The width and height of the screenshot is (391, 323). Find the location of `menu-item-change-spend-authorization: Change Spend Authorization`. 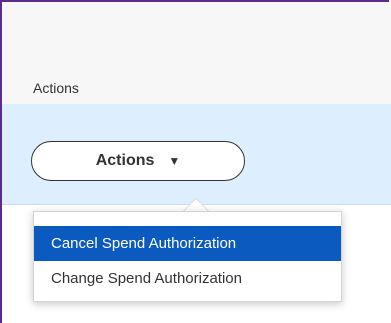

menu-item-change-spend-authorization: Change Spend Authorization is located at coordinates (187, 278).